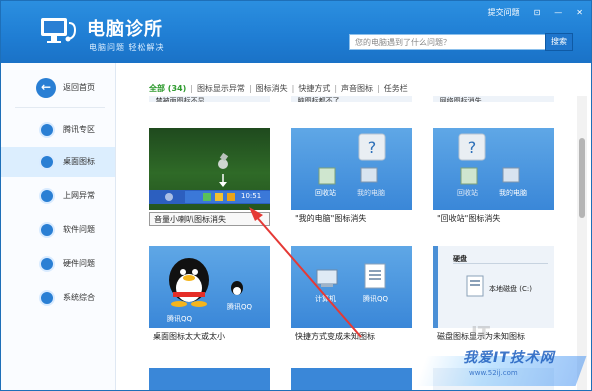  What do you see at coordinates (209, 219) in the screenshot?
I see `card-caption: 音量小喇叭图标消失` at bounding box center [209, 219].